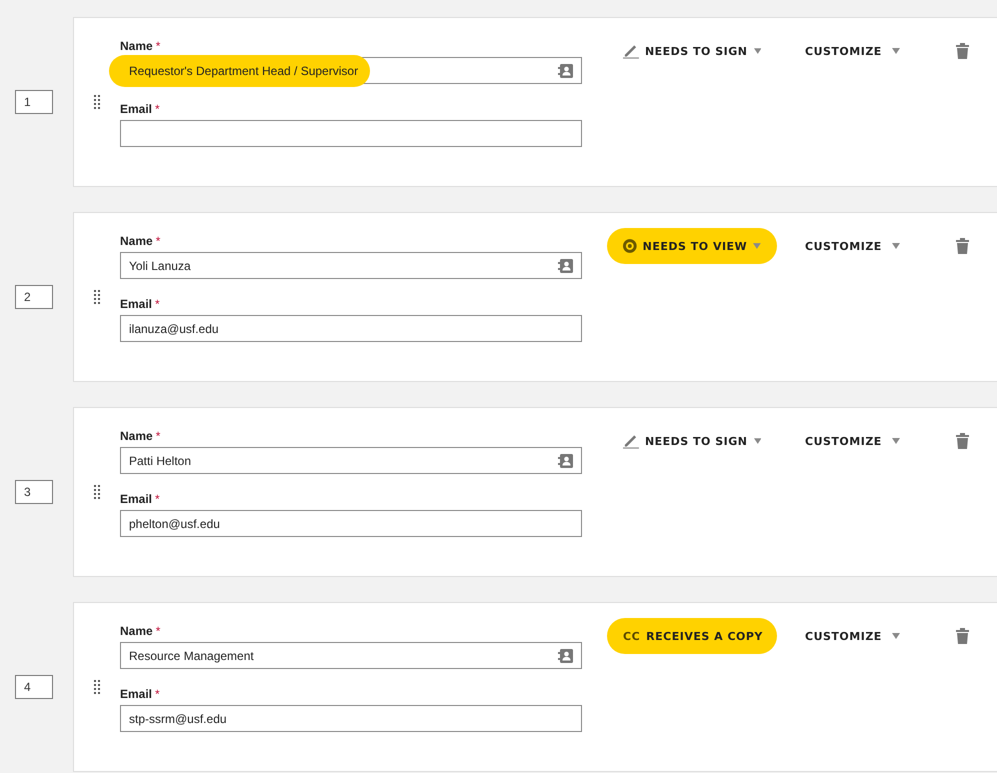 The image size is (997, 773). Describe the element at coordinates (351, 718) in the screenshot. I see `email-field: stp-ssrm@usf.edu` at that location.